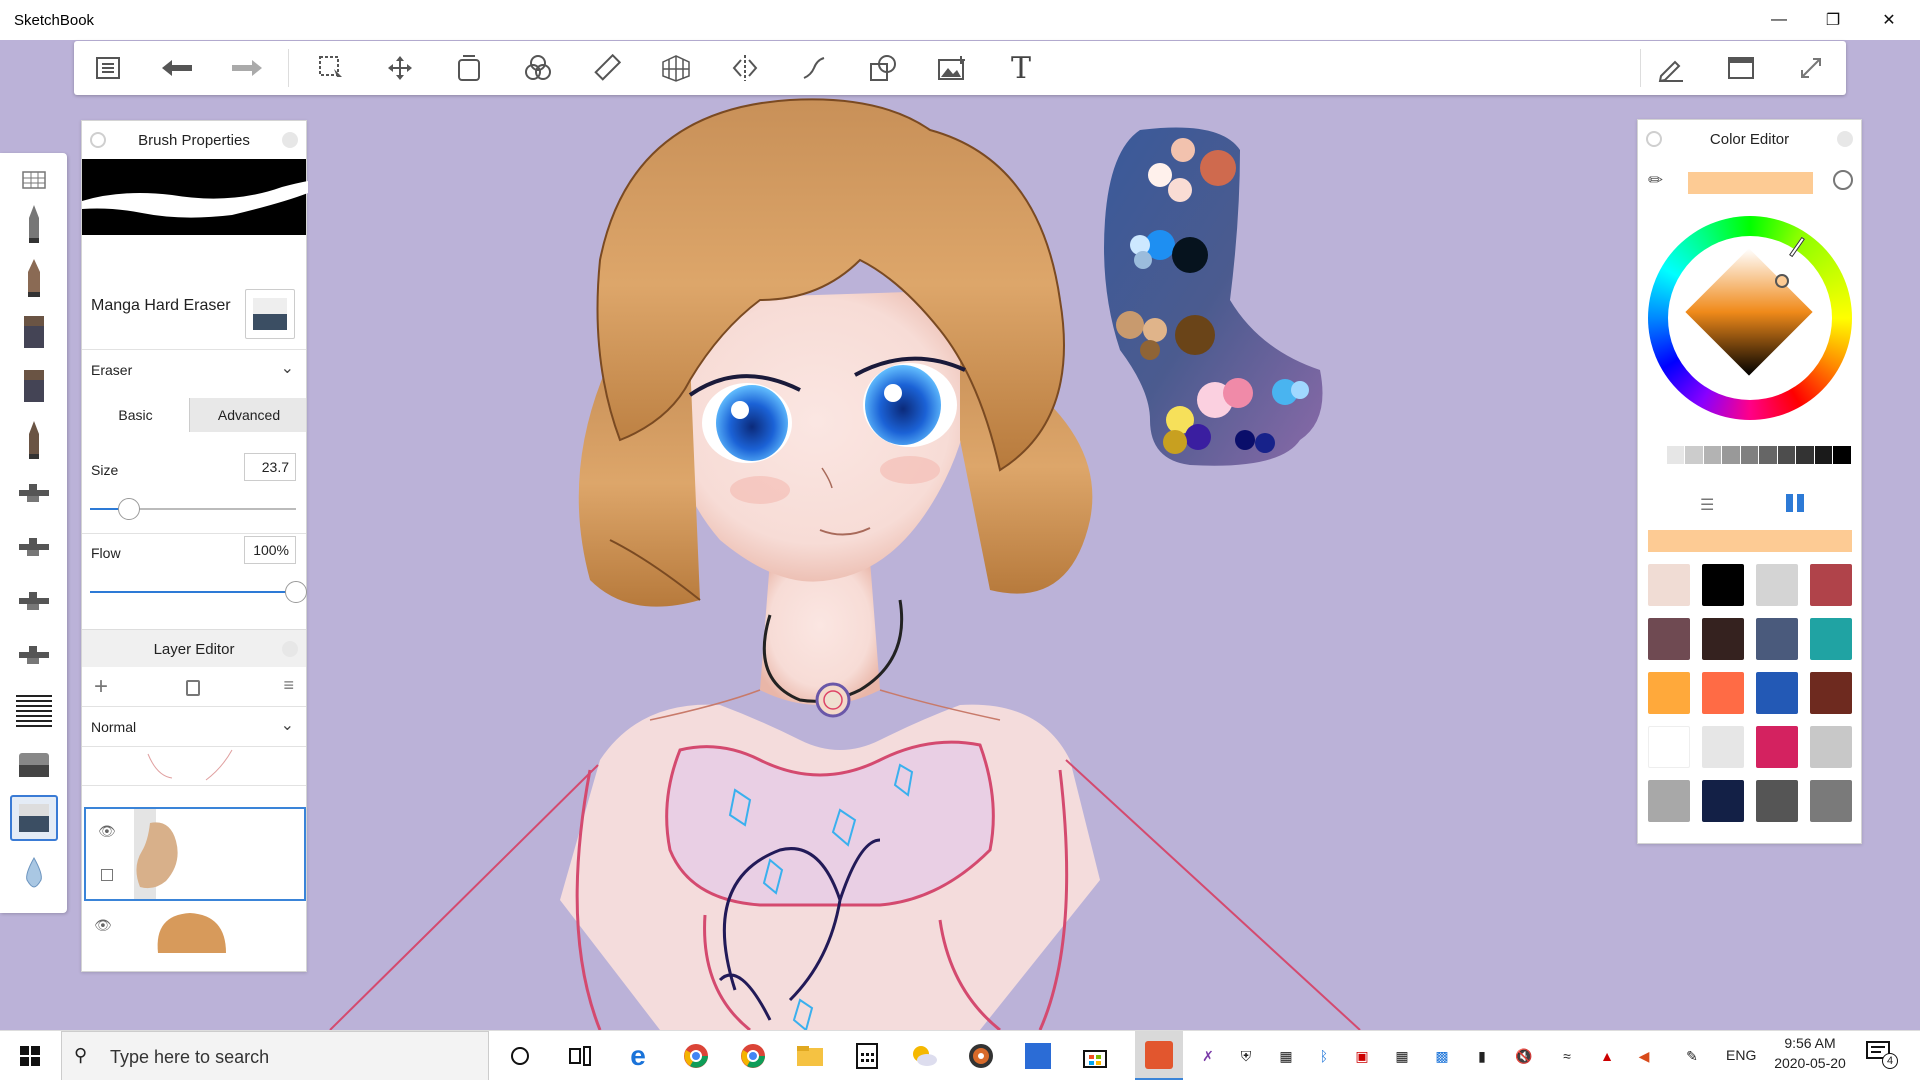 The image size is (1920, 1080). What do you see at coordinates (638, 1056) in the screenshot?
I see `edge-icon: e` at bounding box center [638, 1056].